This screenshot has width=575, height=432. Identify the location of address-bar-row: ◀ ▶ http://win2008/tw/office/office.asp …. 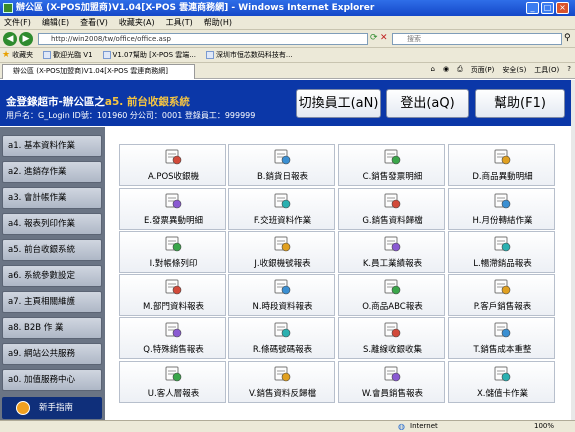
(287, 39).